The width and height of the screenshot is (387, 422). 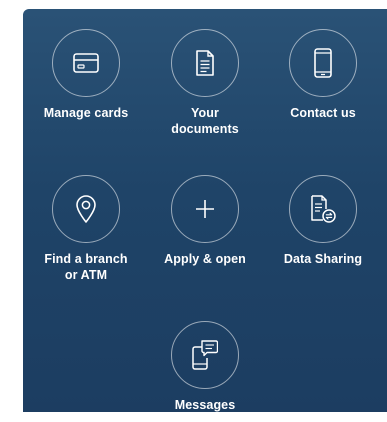 I want to click on data-sharing-circle, so click(x=323, y=209).